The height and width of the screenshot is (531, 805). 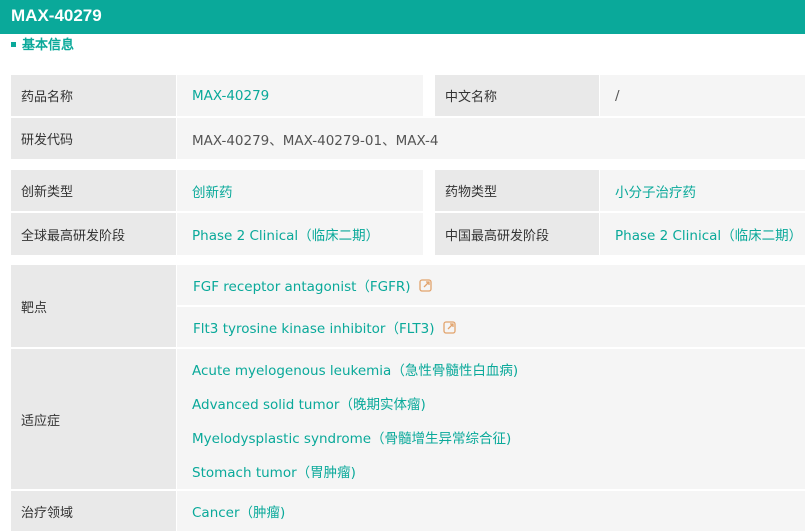 I want to click on label-china-phase: 中国最高研发阶段, so click(x=517, y=234).